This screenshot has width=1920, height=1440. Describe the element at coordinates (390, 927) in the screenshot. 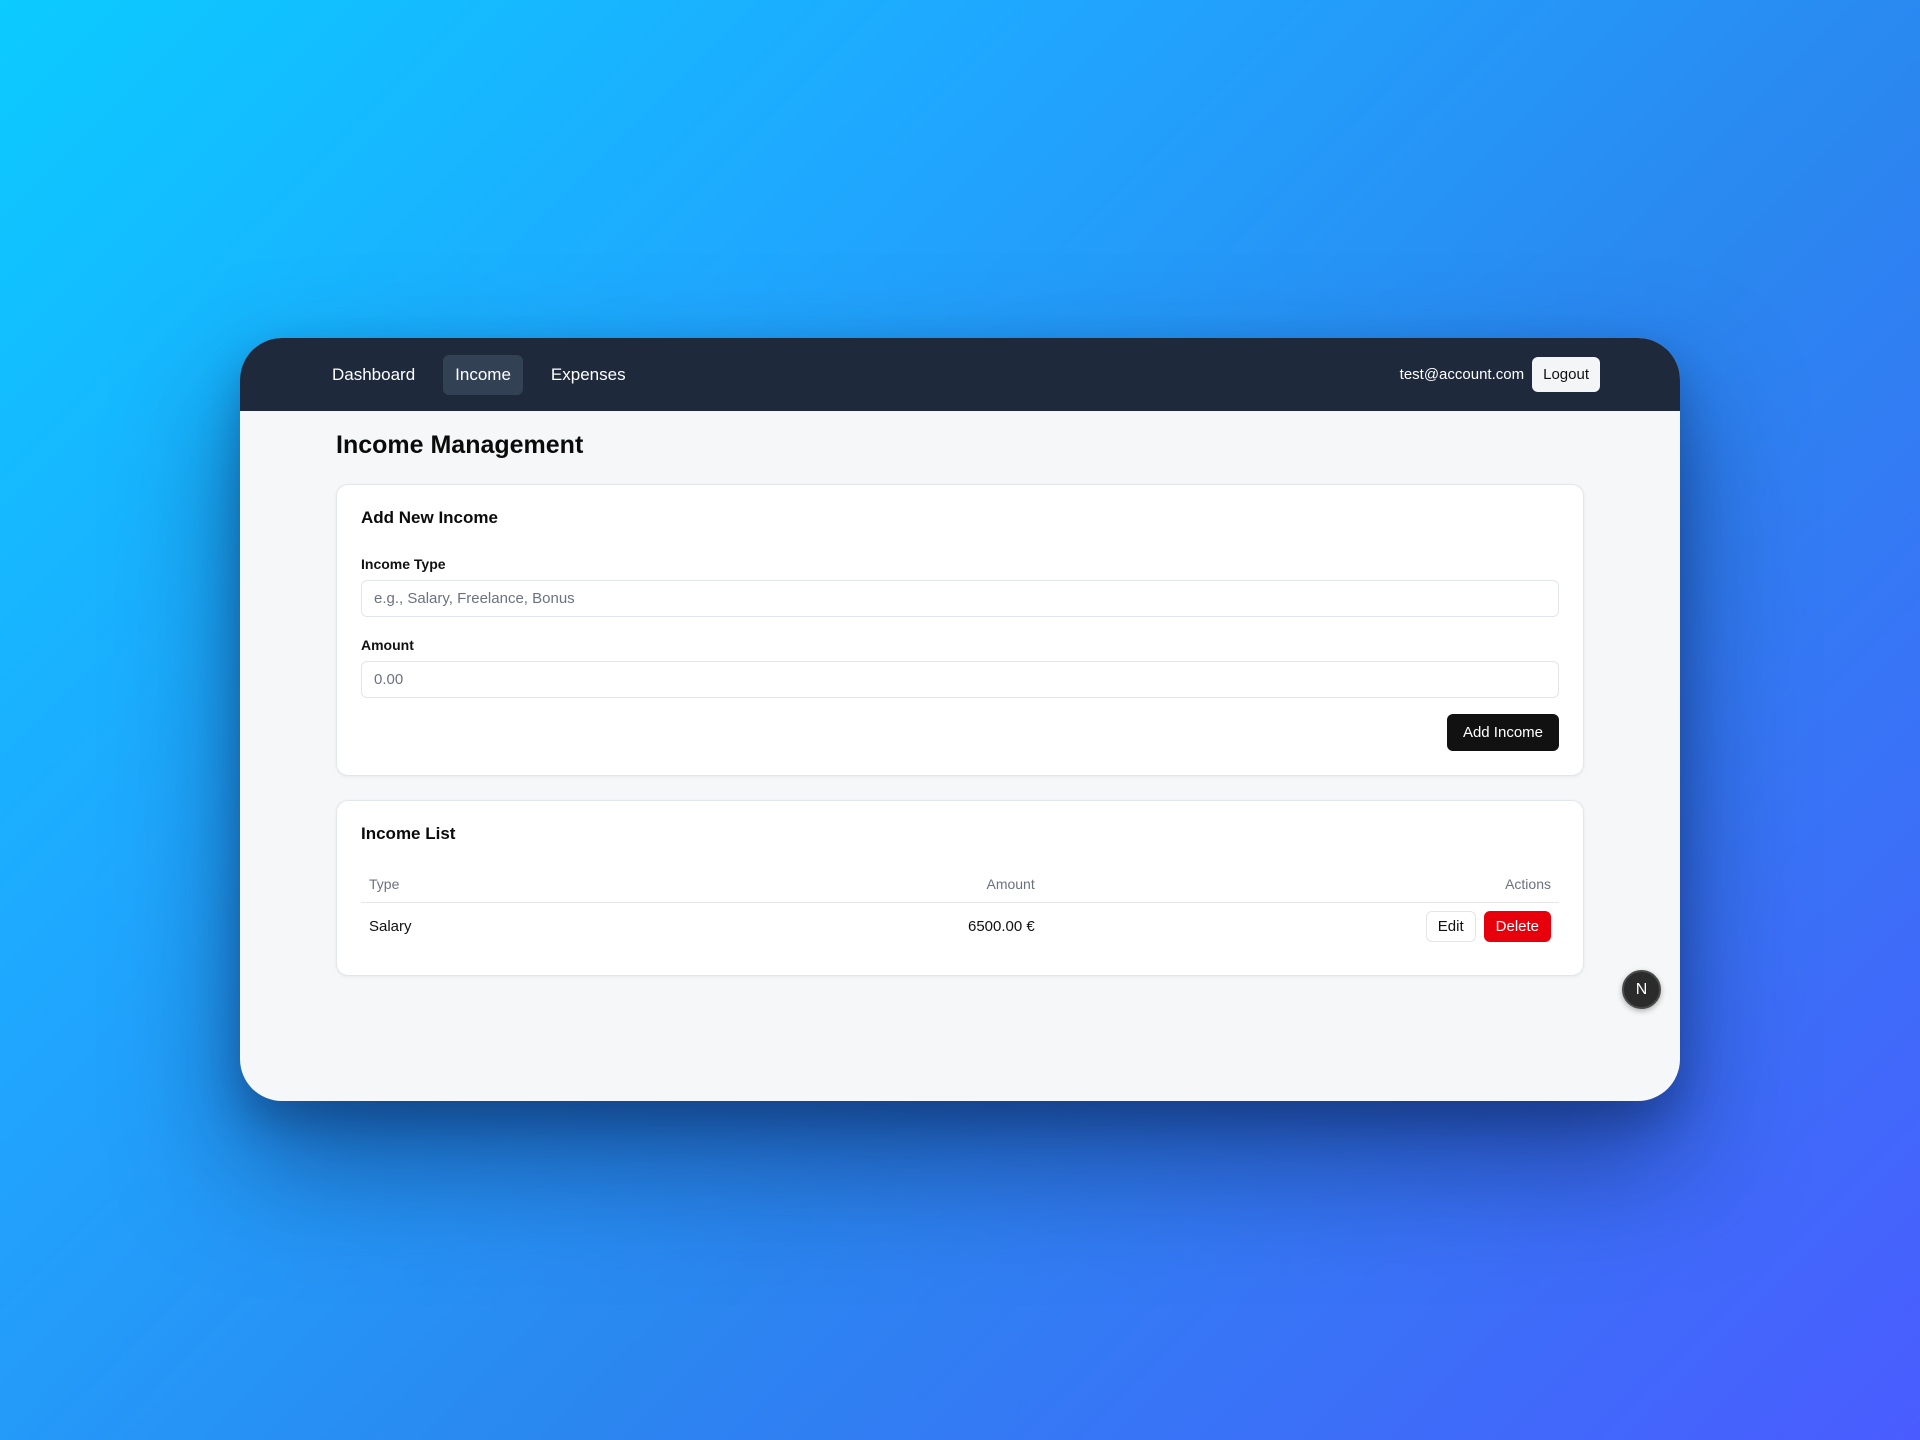

I see `income-type-cell: Salary` at that location.